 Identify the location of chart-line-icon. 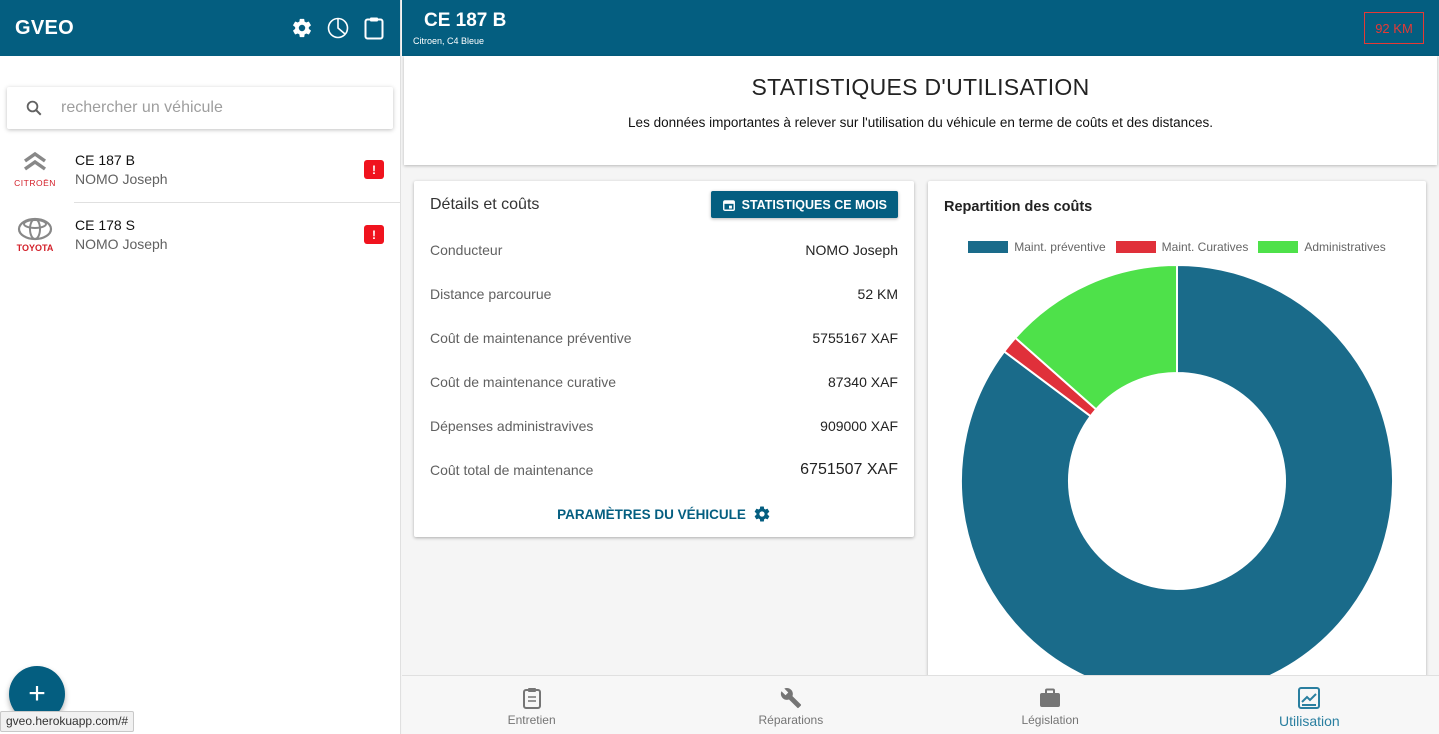
(1309, 698).